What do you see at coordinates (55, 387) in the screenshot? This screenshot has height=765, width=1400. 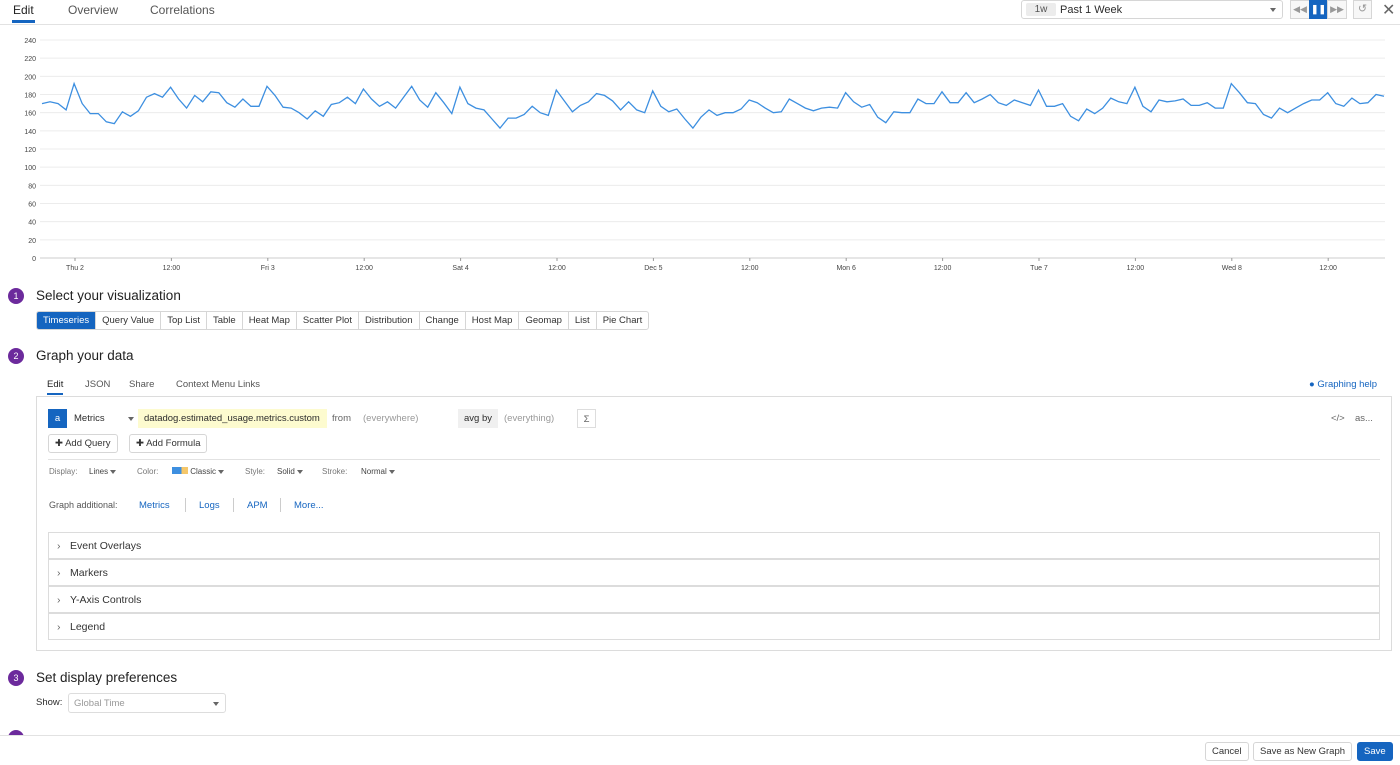 I see `graph-tab-edit: Edit` at bounding box center [55, 387].